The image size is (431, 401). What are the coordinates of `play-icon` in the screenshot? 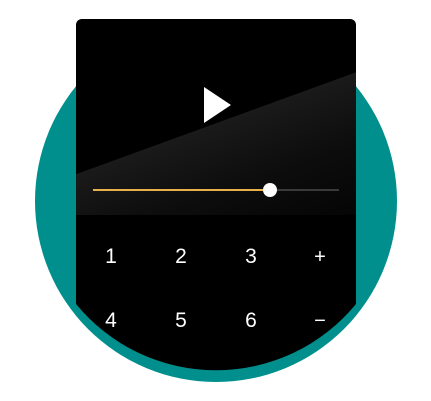 It's located at (217, 105).